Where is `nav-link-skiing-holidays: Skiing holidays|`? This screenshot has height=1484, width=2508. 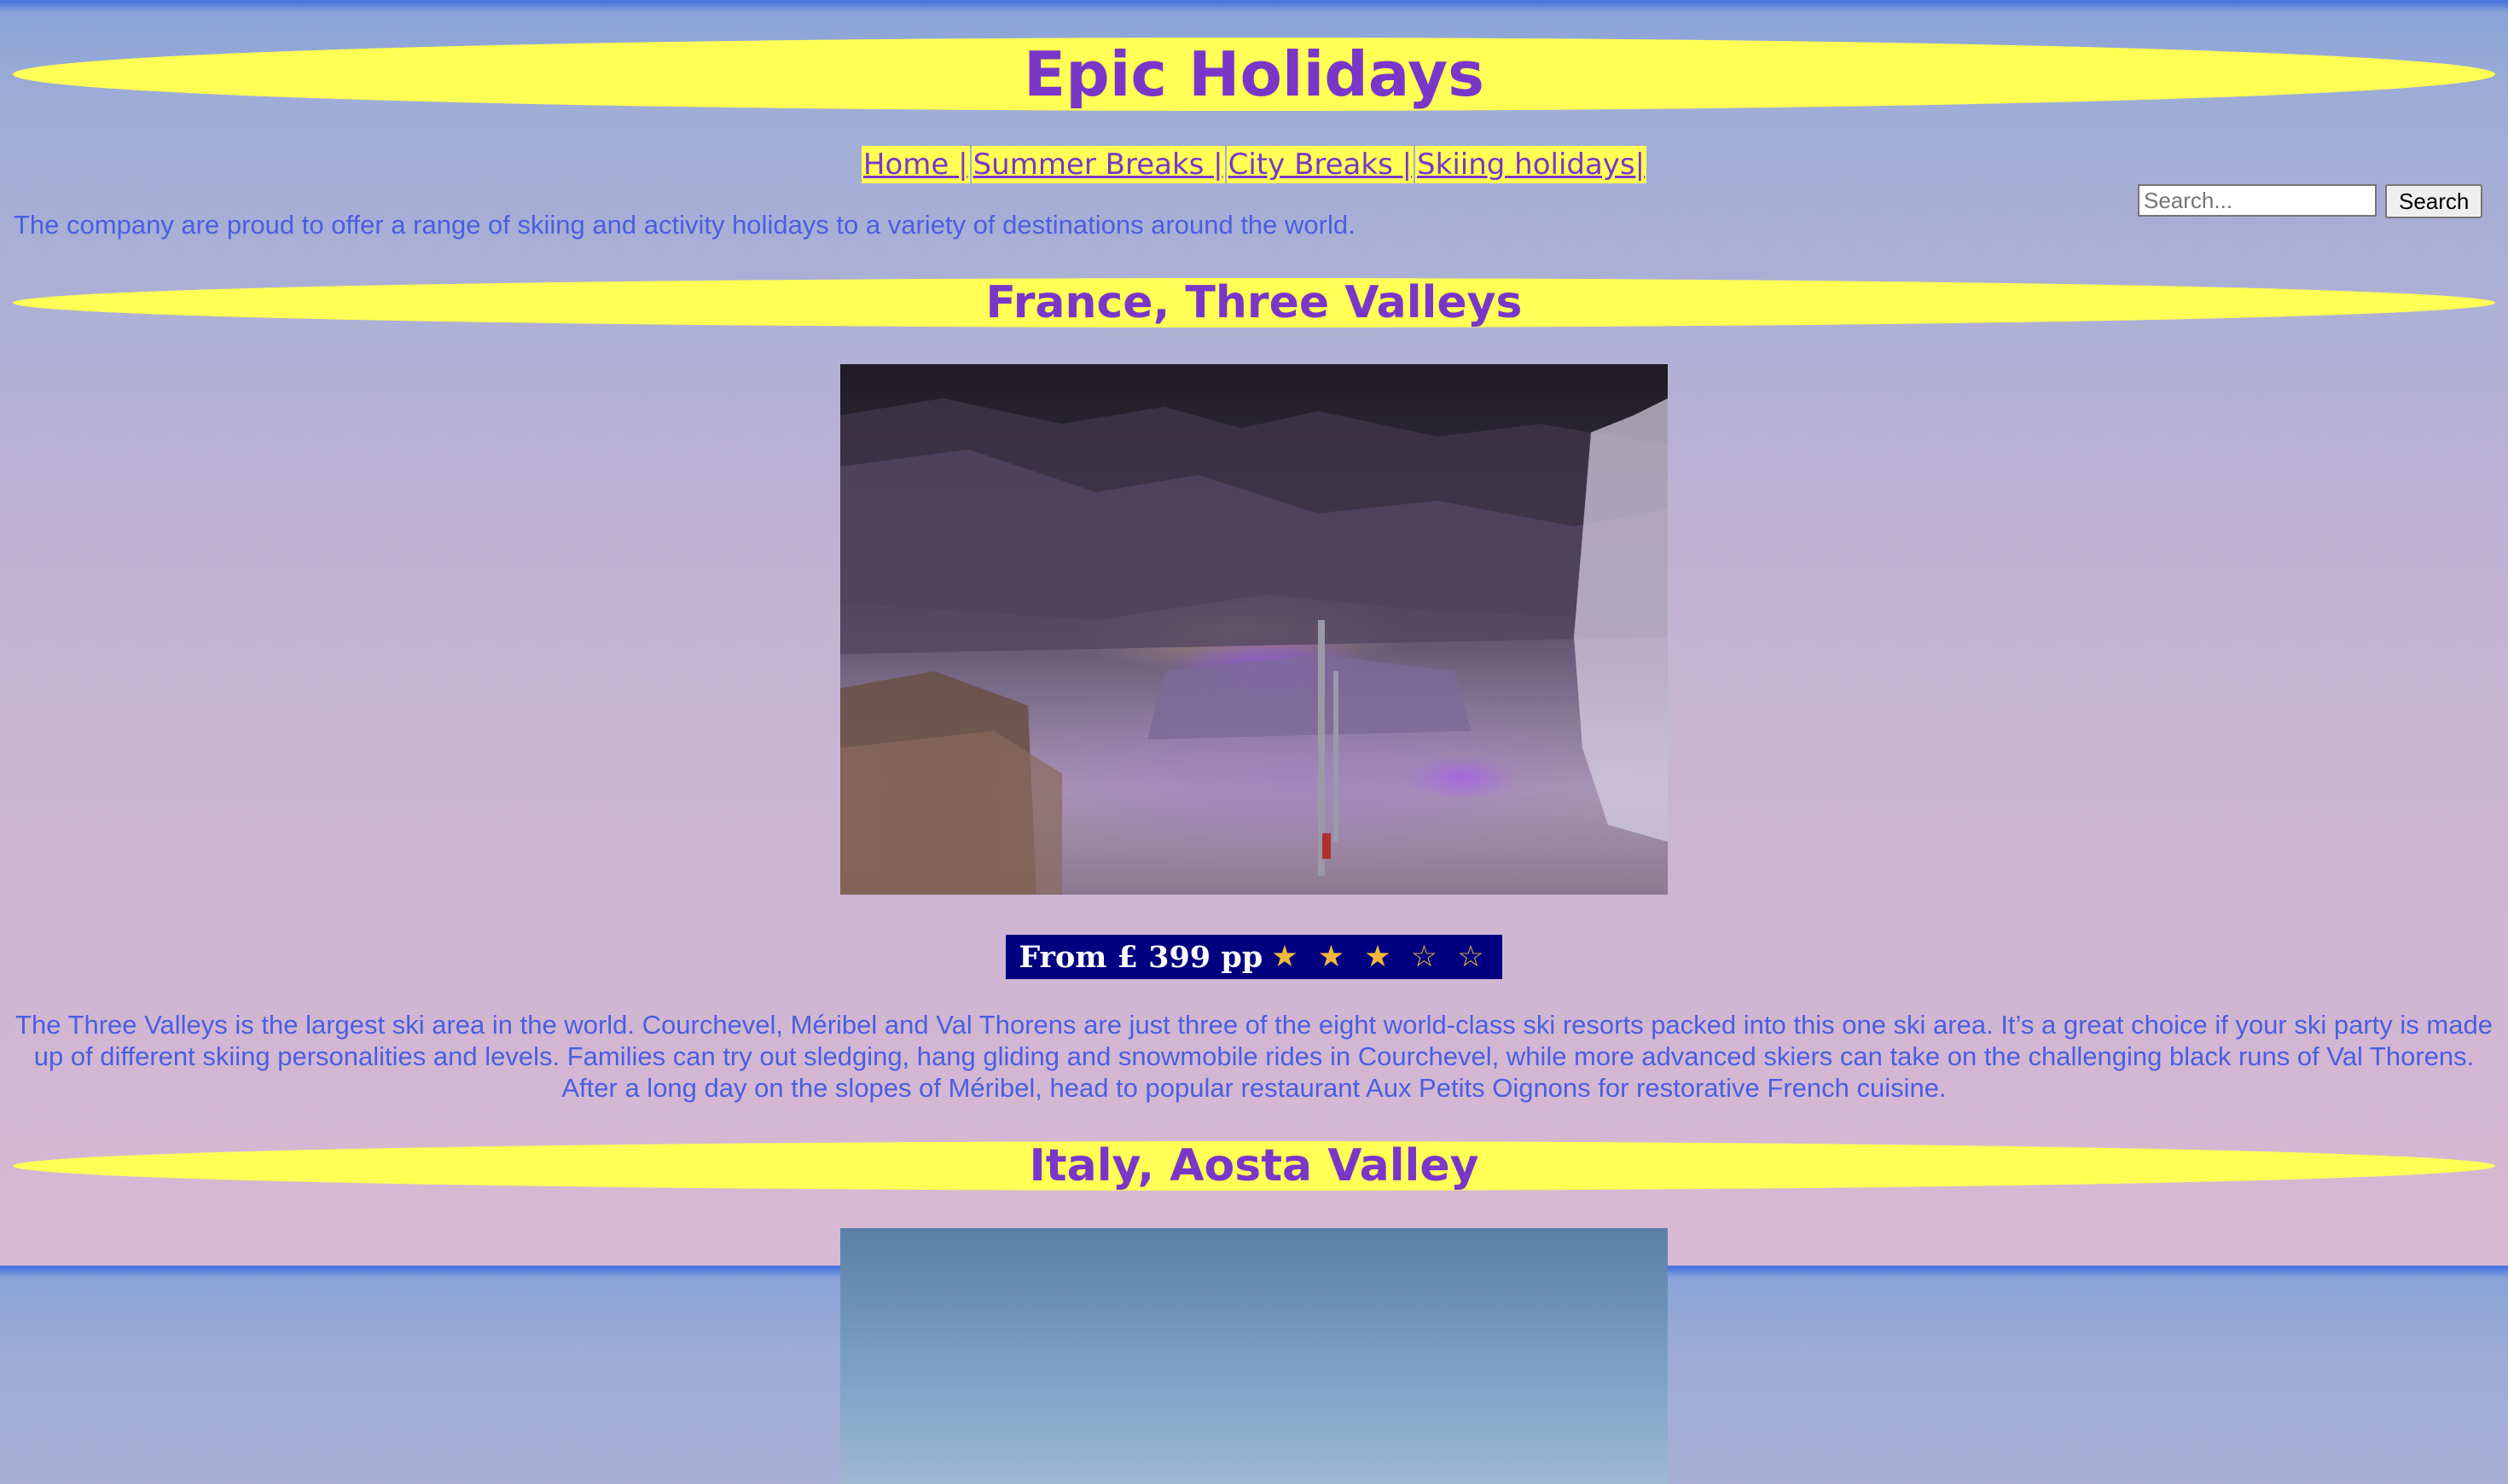 nav-link-skiing-holidays: Skiing holidays| is located at coordinates (1531, 164).